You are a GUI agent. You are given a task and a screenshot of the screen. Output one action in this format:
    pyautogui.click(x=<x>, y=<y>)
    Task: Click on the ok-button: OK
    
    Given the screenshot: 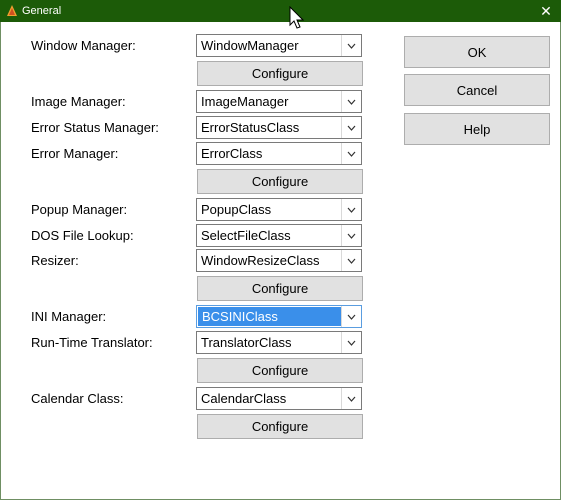 What is the action you would take?
    pyautogui.click(x=477, y=52)
    